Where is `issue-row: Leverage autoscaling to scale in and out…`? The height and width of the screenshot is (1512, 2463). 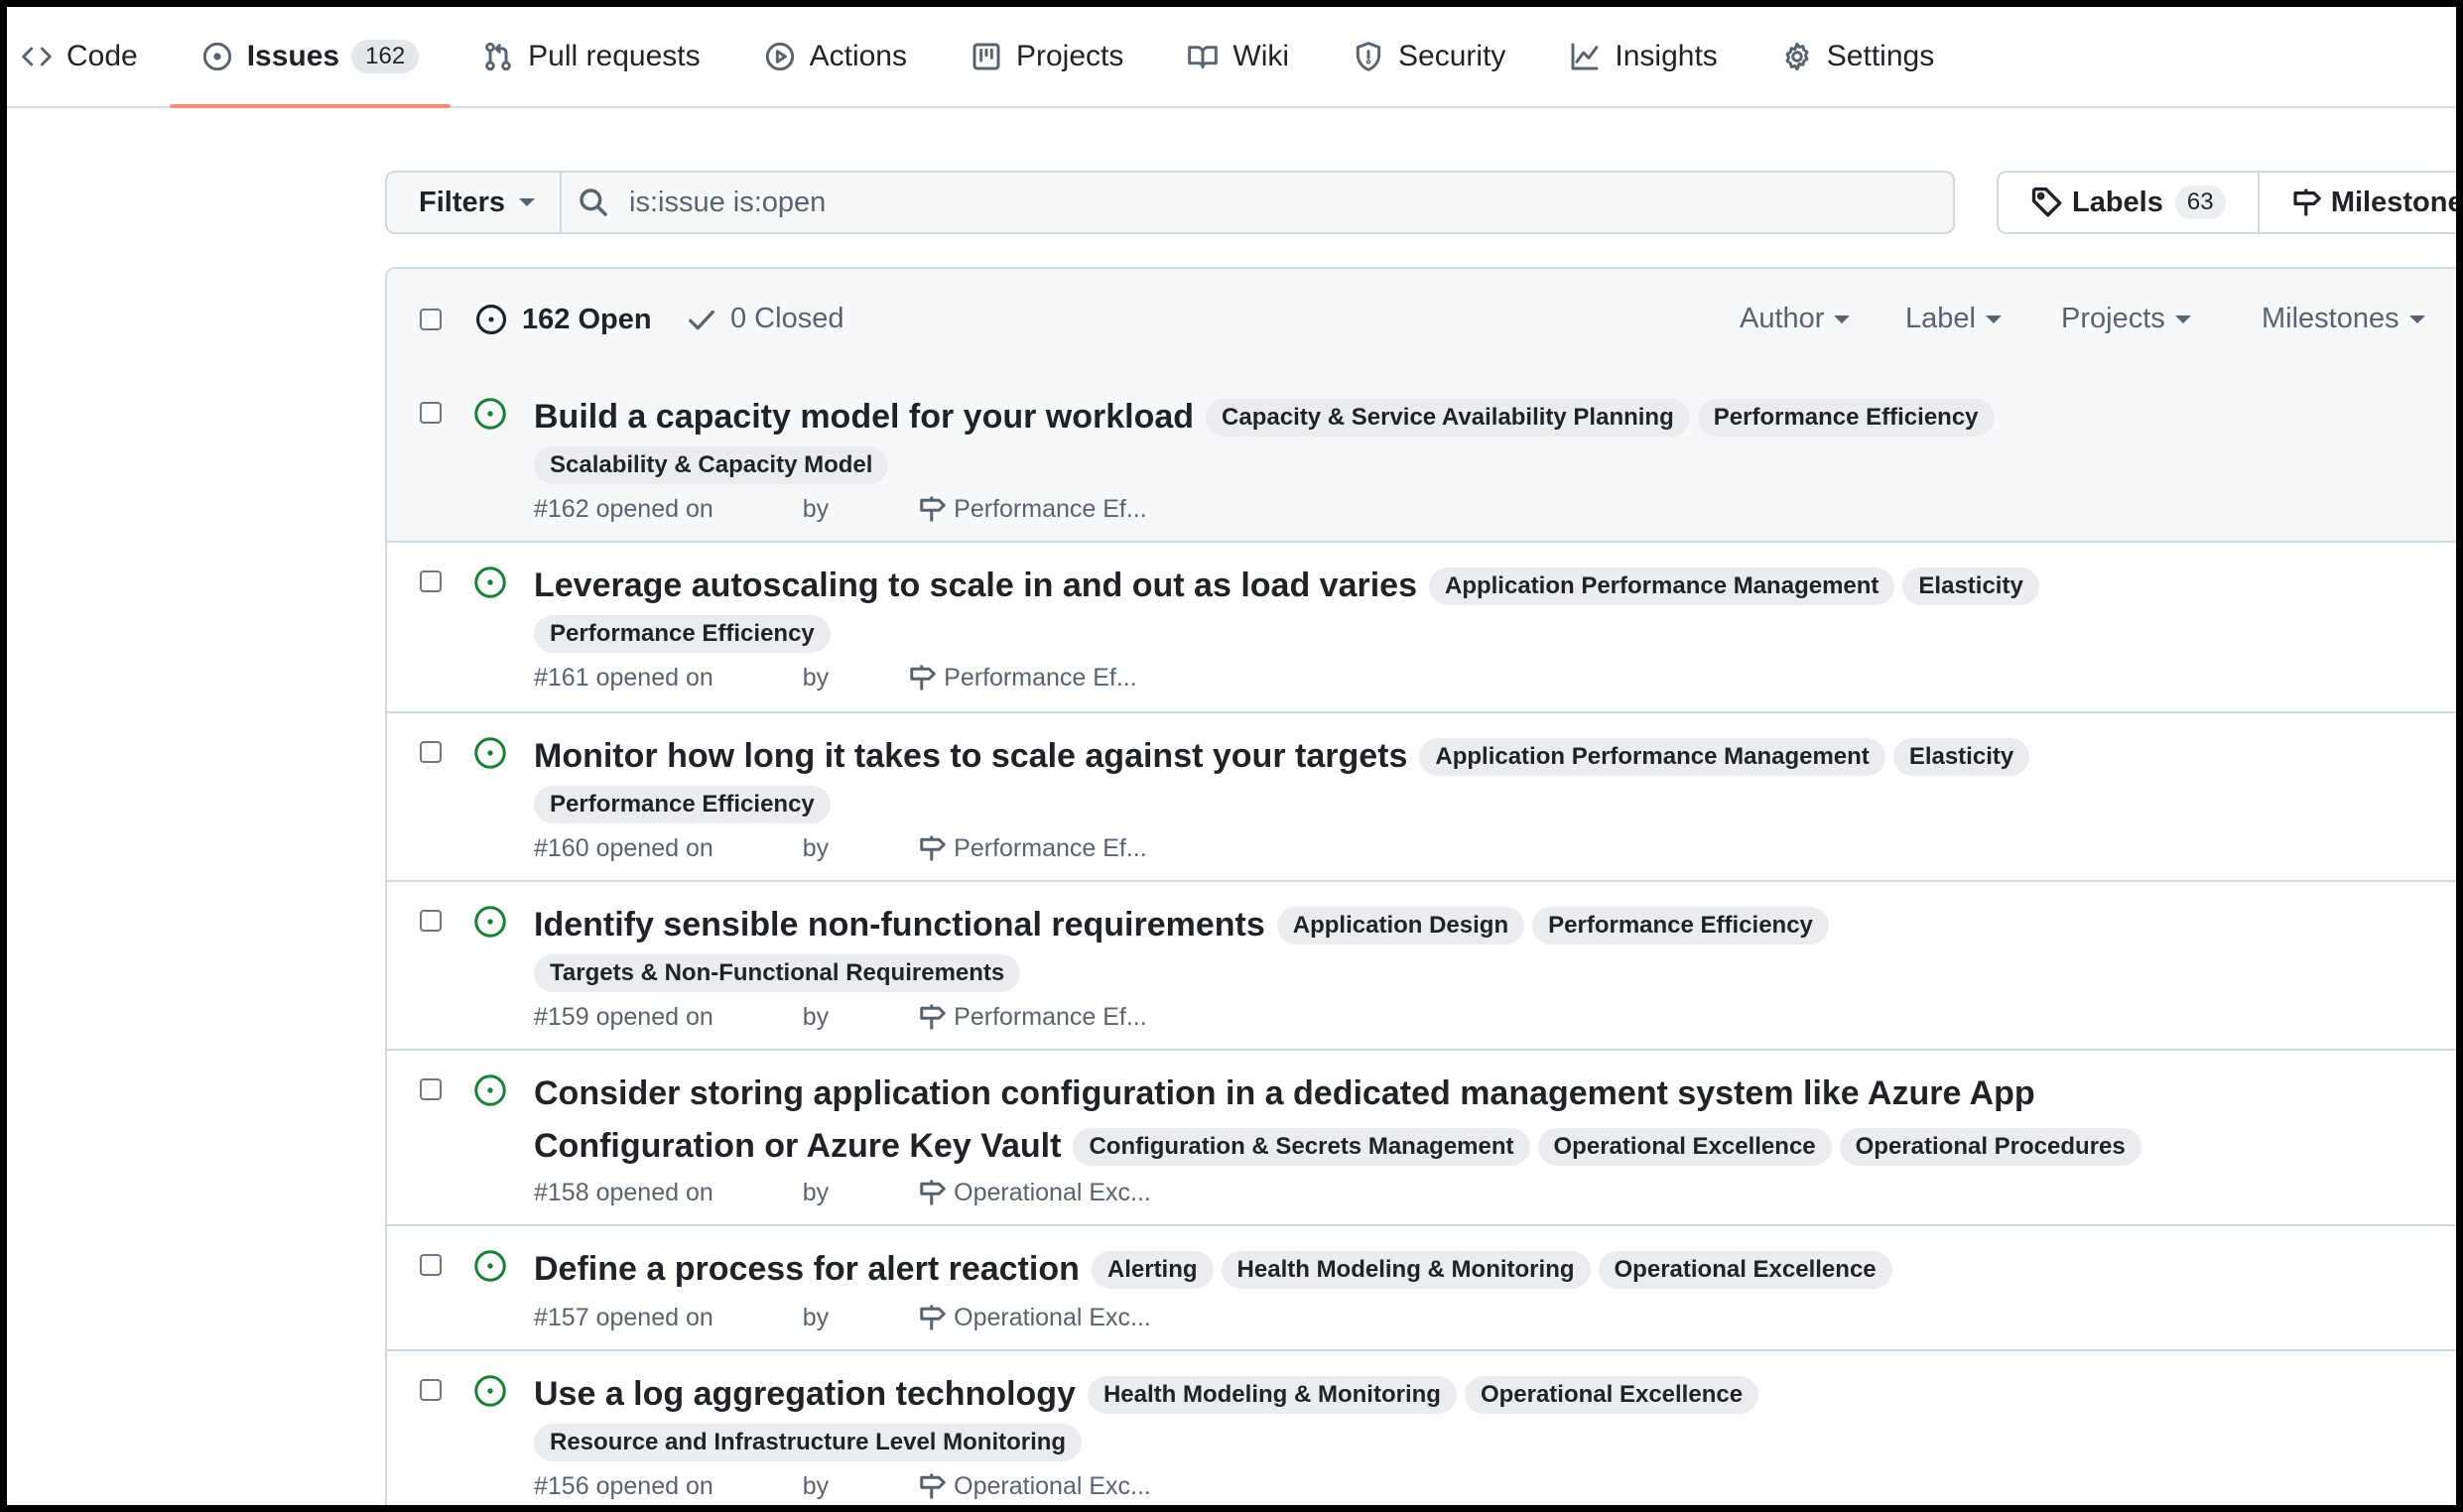
issue-row: Leverage autoscaling to scale in and out… is located at coordinates (1421, 628).